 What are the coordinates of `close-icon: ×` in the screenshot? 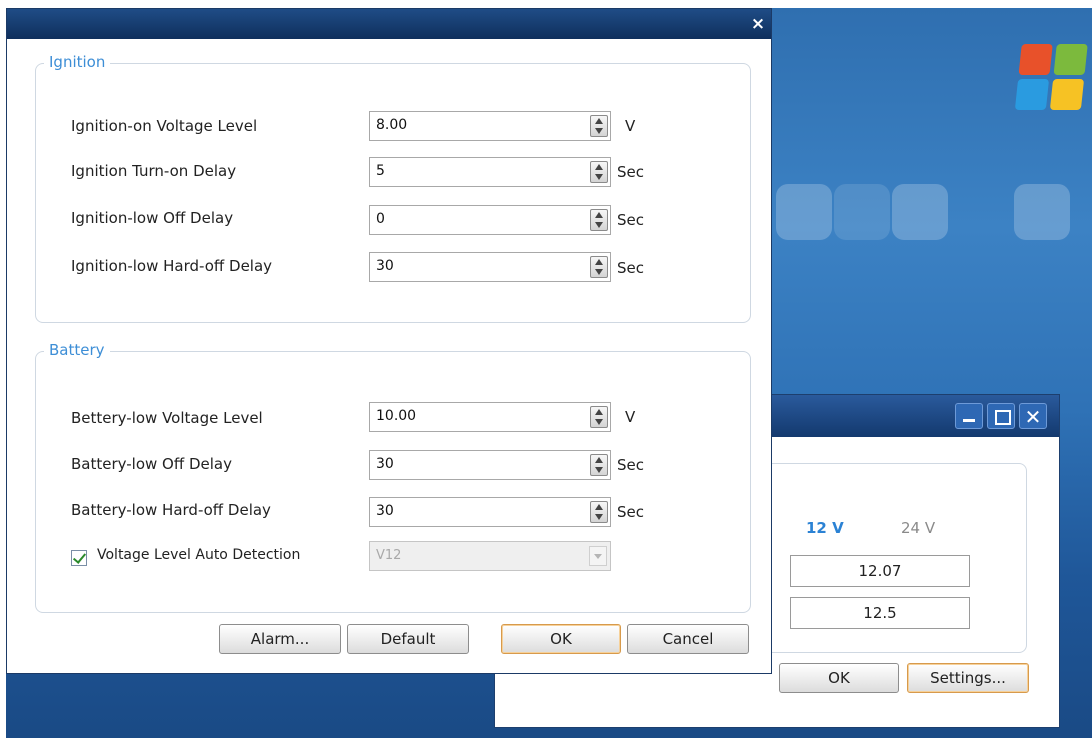 It's located at (758, 24).